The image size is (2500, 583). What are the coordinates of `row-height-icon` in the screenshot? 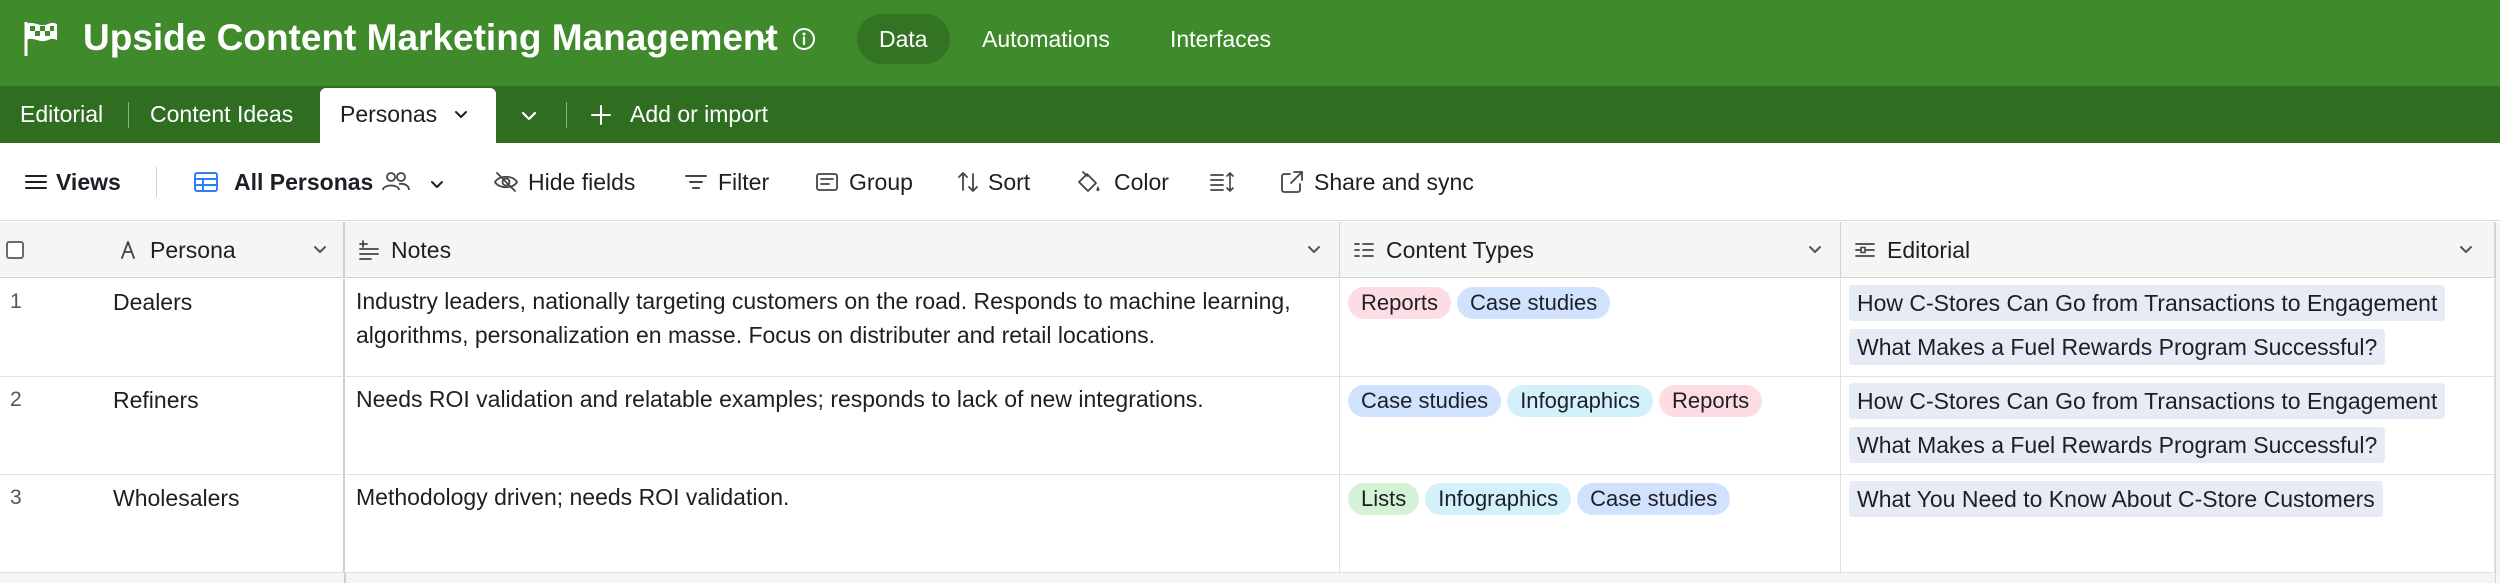 It's located at (1222, 182).